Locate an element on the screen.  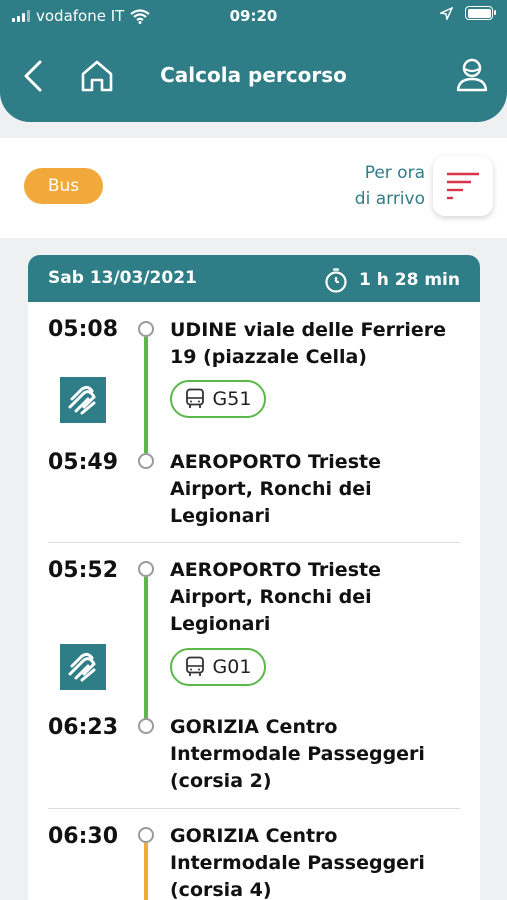
sort-button is located at coordinates (463, 186).